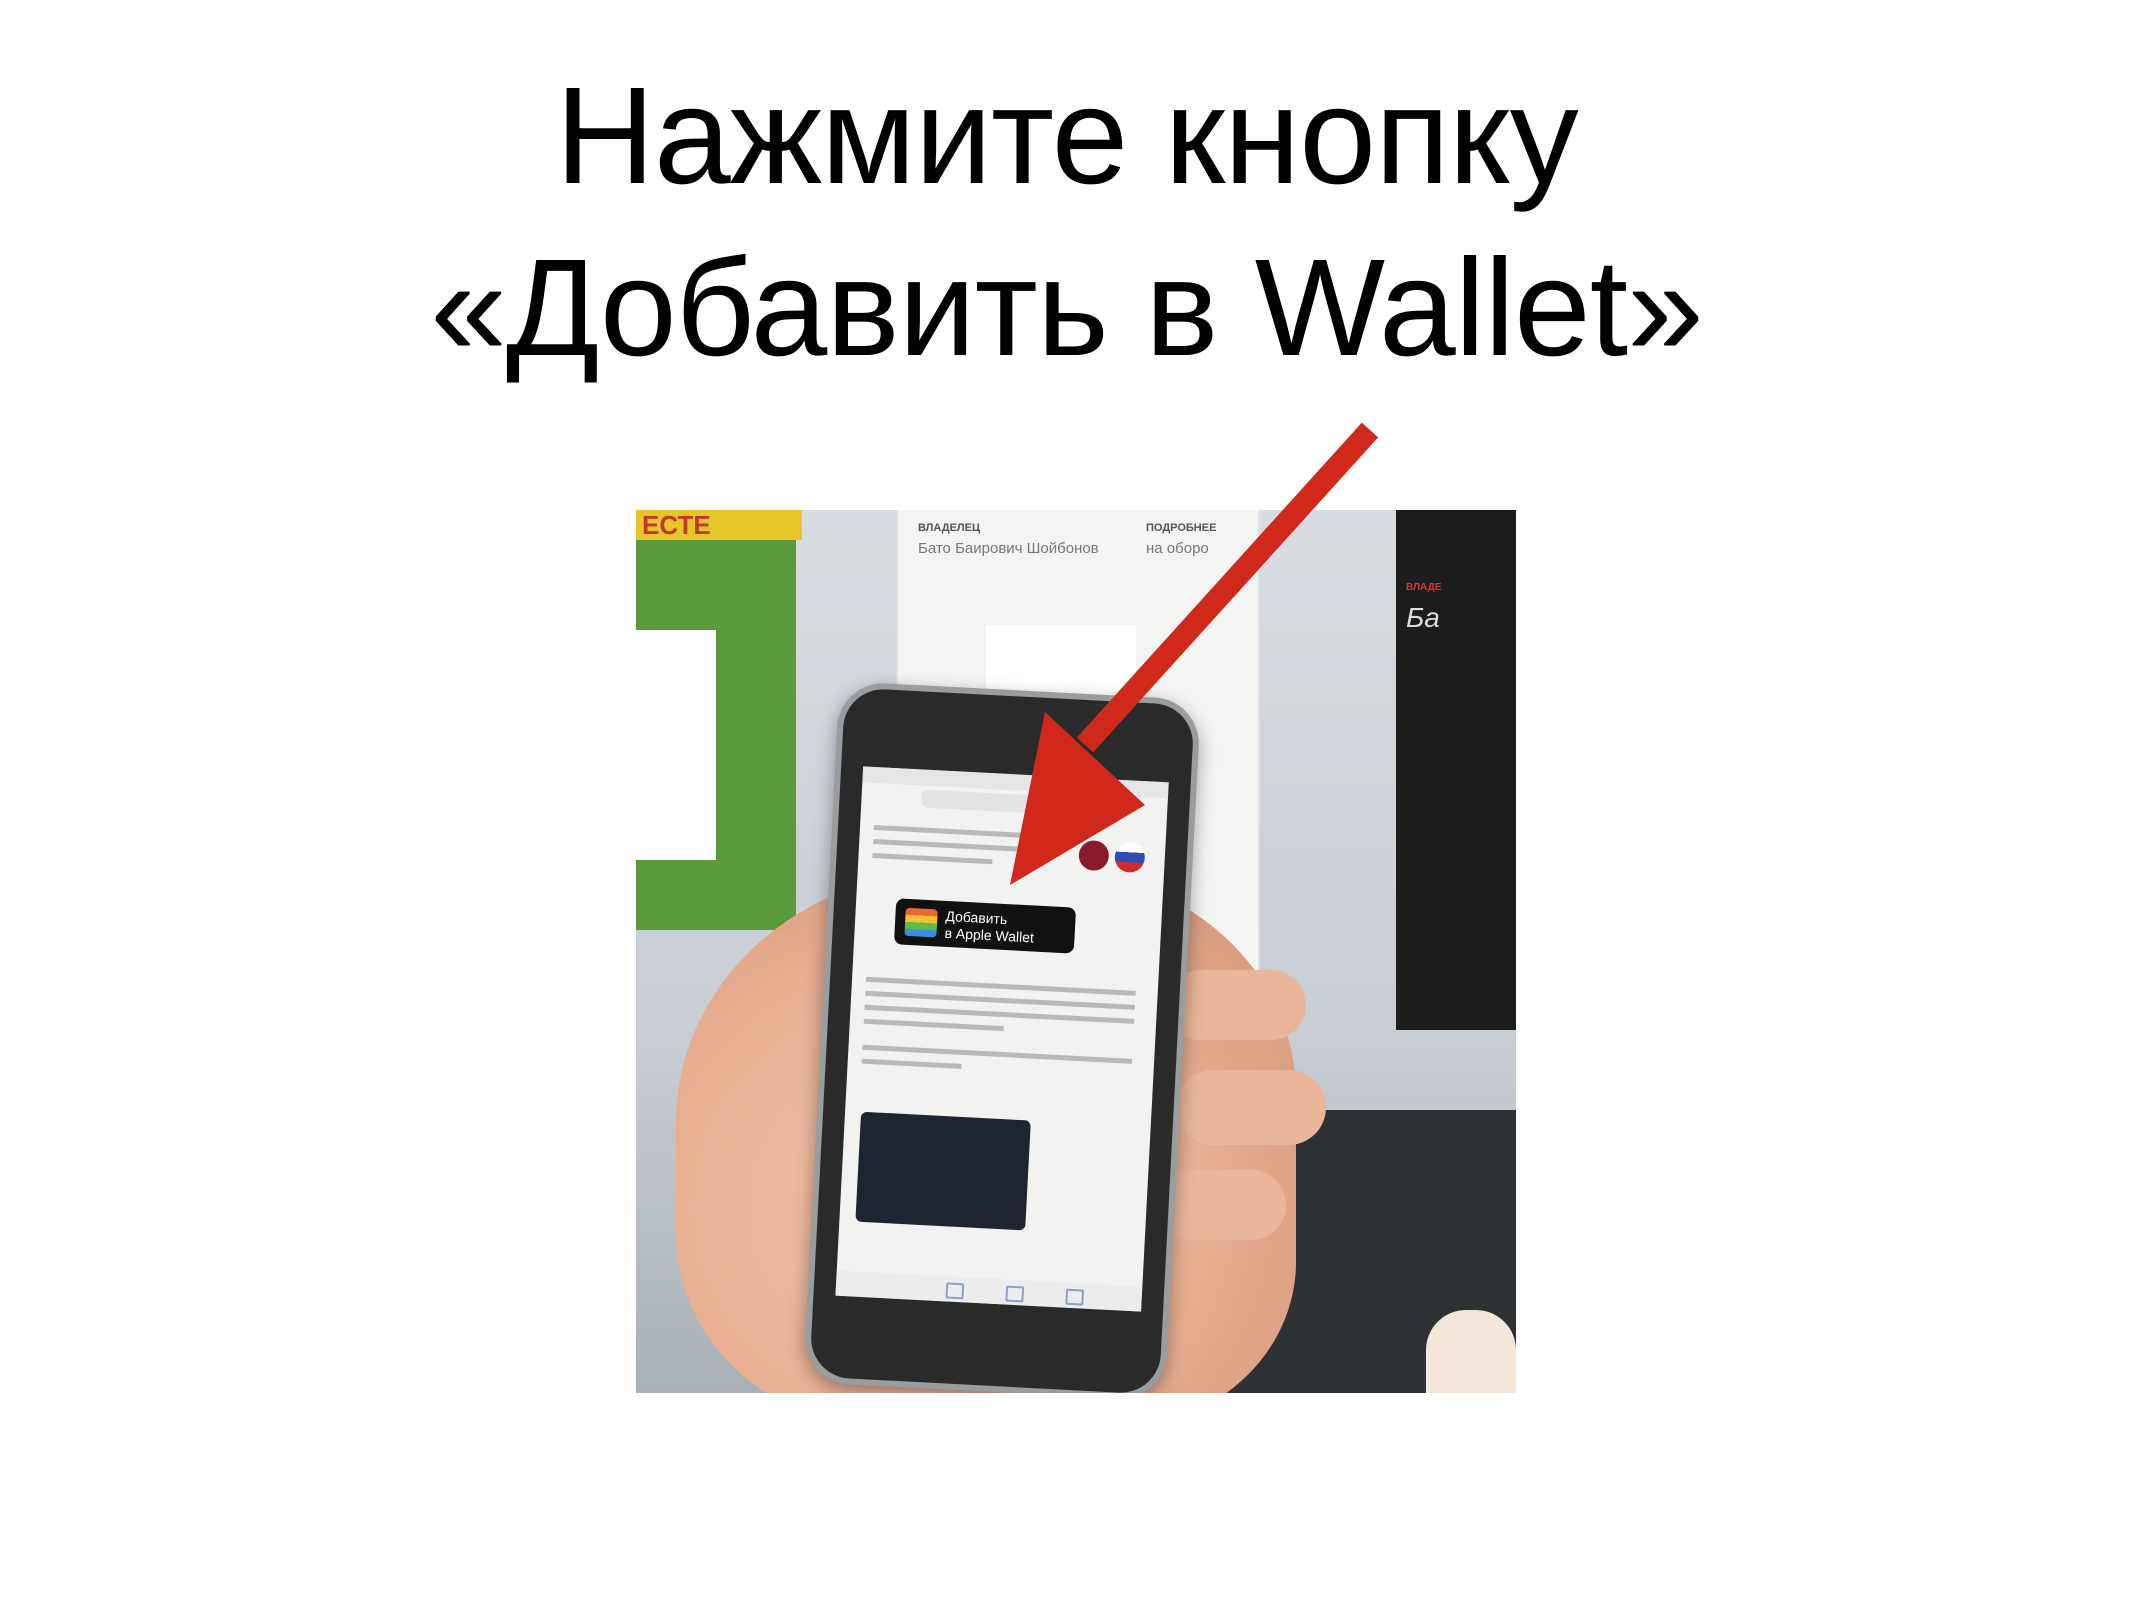 The image size is (2133, 1600). What do you see at coordinates (719, 525) in the screenshot?
I see `left-screen-header: ЕСТЕ` at bounding box center [719, 525].